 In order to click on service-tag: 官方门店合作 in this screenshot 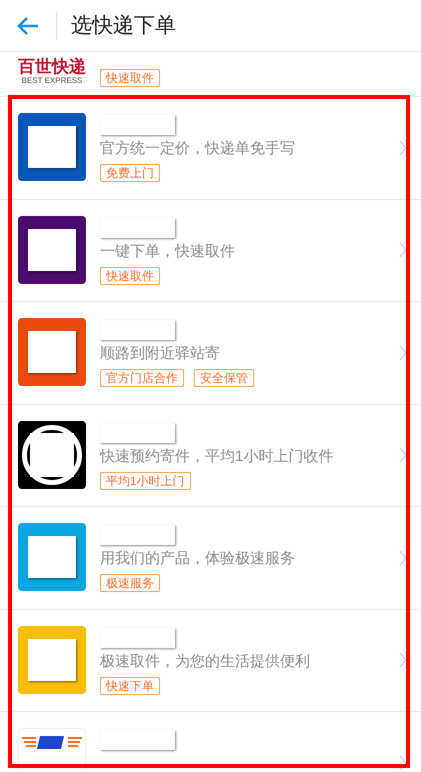, I will do `click(142, 378)`.